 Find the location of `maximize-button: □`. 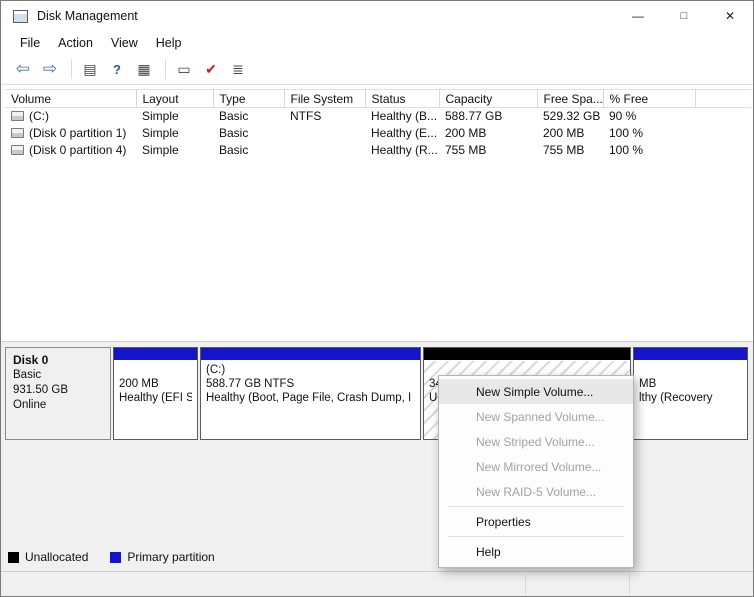

maximize-button: □ is located at coordinates (684, 16).